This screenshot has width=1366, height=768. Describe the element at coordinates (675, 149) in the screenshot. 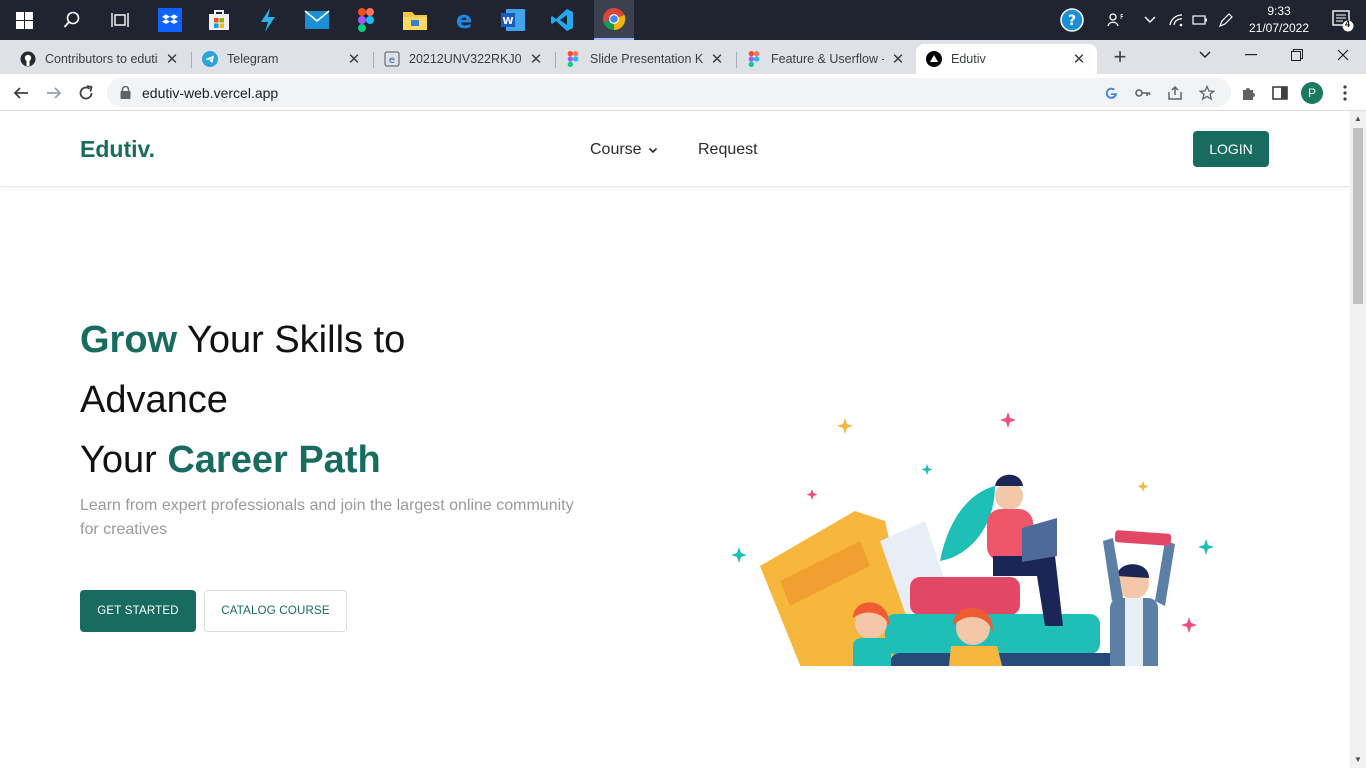

I see `site-header: Edutiv. Course Request LOGIN` at that location.